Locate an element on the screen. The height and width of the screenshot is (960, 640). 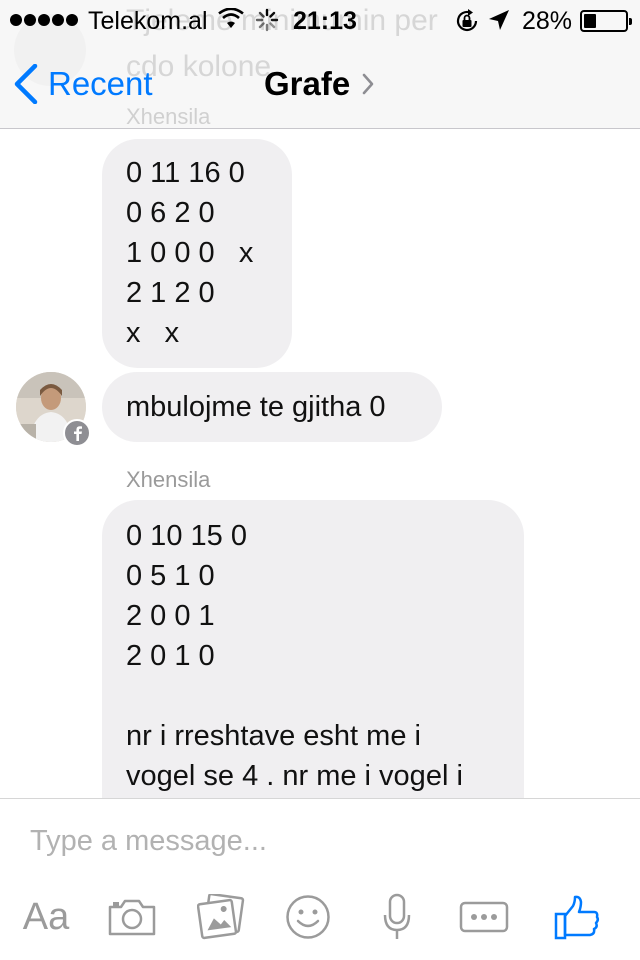
battery-icon is located at coordinates (606, 21).